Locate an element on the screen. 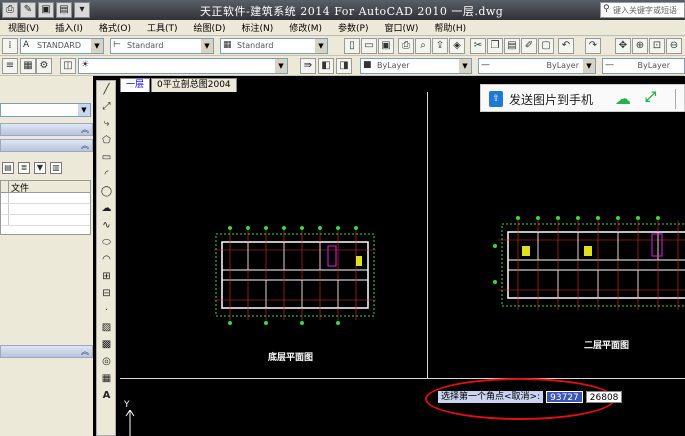 The image size is (685, 436). dim-style-select: ⊢ Standard ▼ is located at coordinates (162, 46).